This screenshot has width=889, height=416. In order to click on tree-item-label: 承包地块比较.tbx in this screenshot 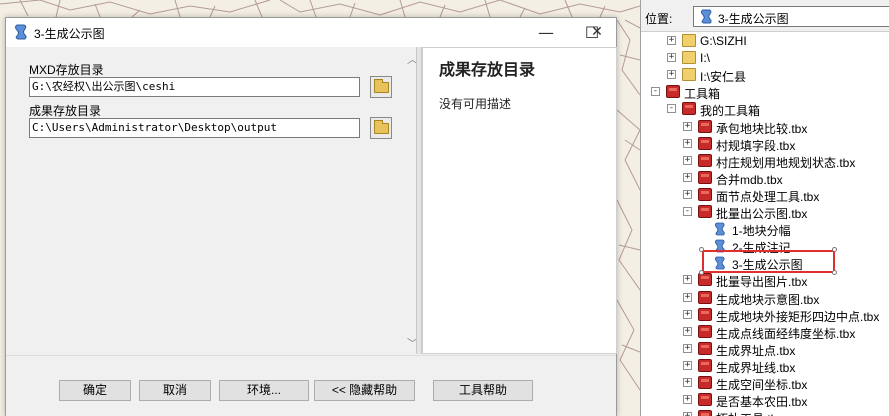, I will do `click(762, 128)`.